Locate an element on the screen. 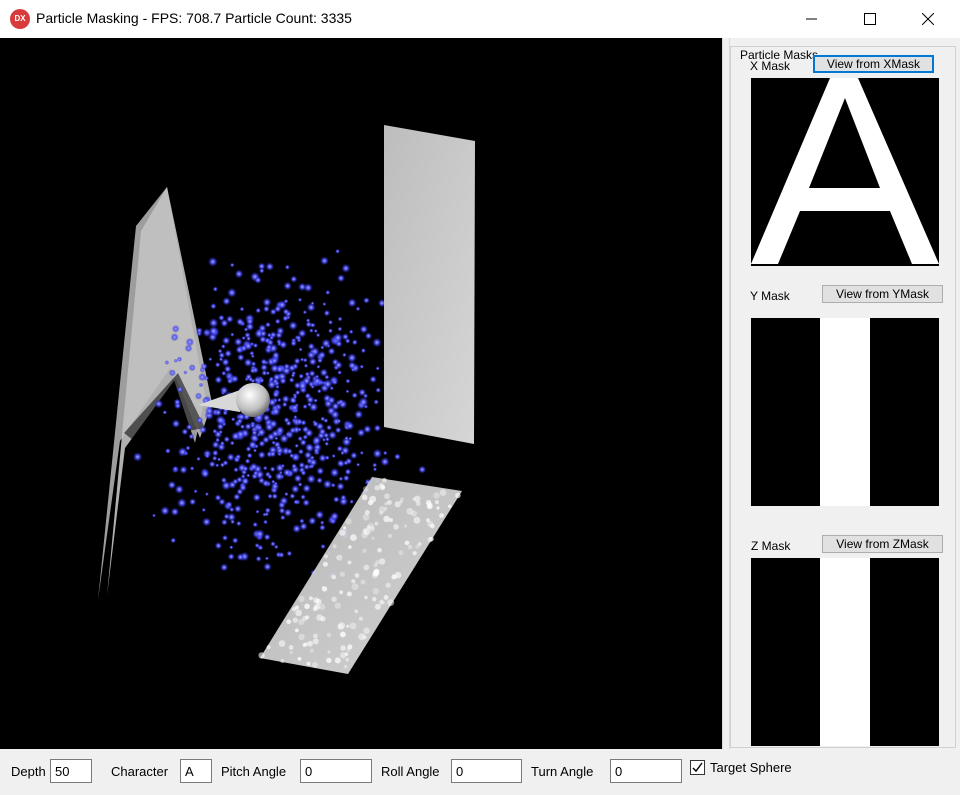 The width and height of the screenshot is (960, 795). view-z-mask-button: View from ZMask is located at coordinates (882, 544).